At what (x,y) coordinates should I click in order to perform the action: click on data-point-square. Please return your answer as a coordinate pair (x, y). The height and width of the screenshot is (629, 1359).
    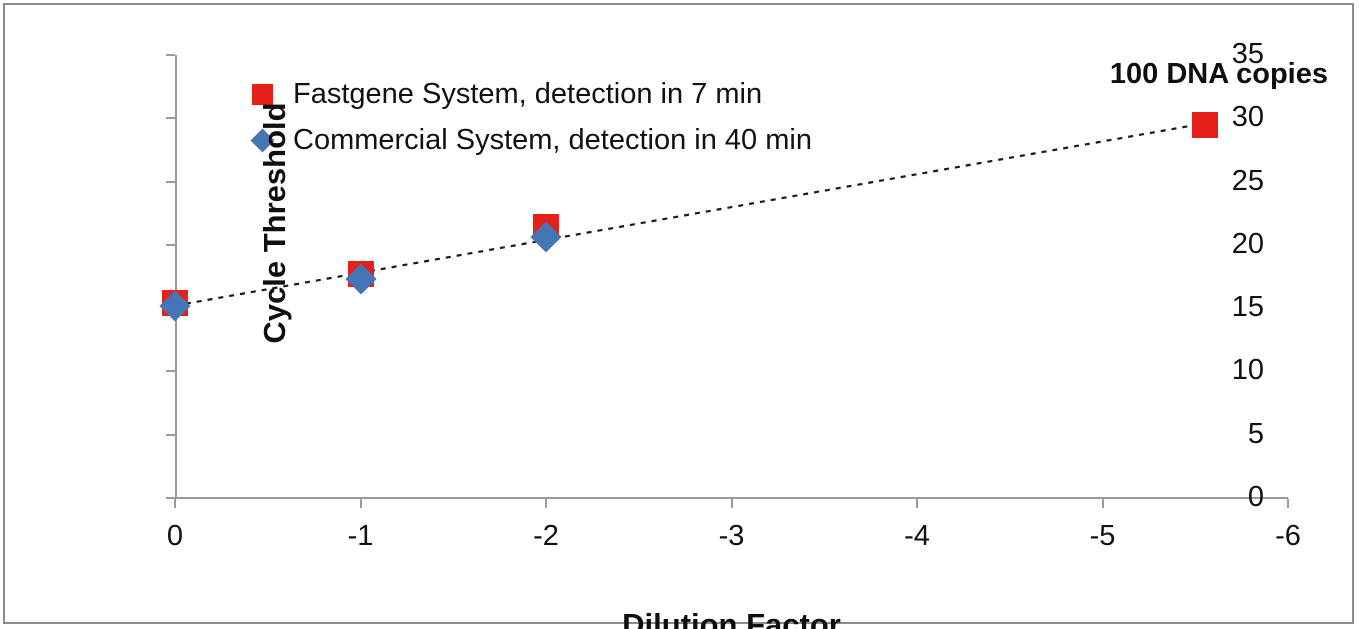
    Looking at the image, I should click on (1204, 124).